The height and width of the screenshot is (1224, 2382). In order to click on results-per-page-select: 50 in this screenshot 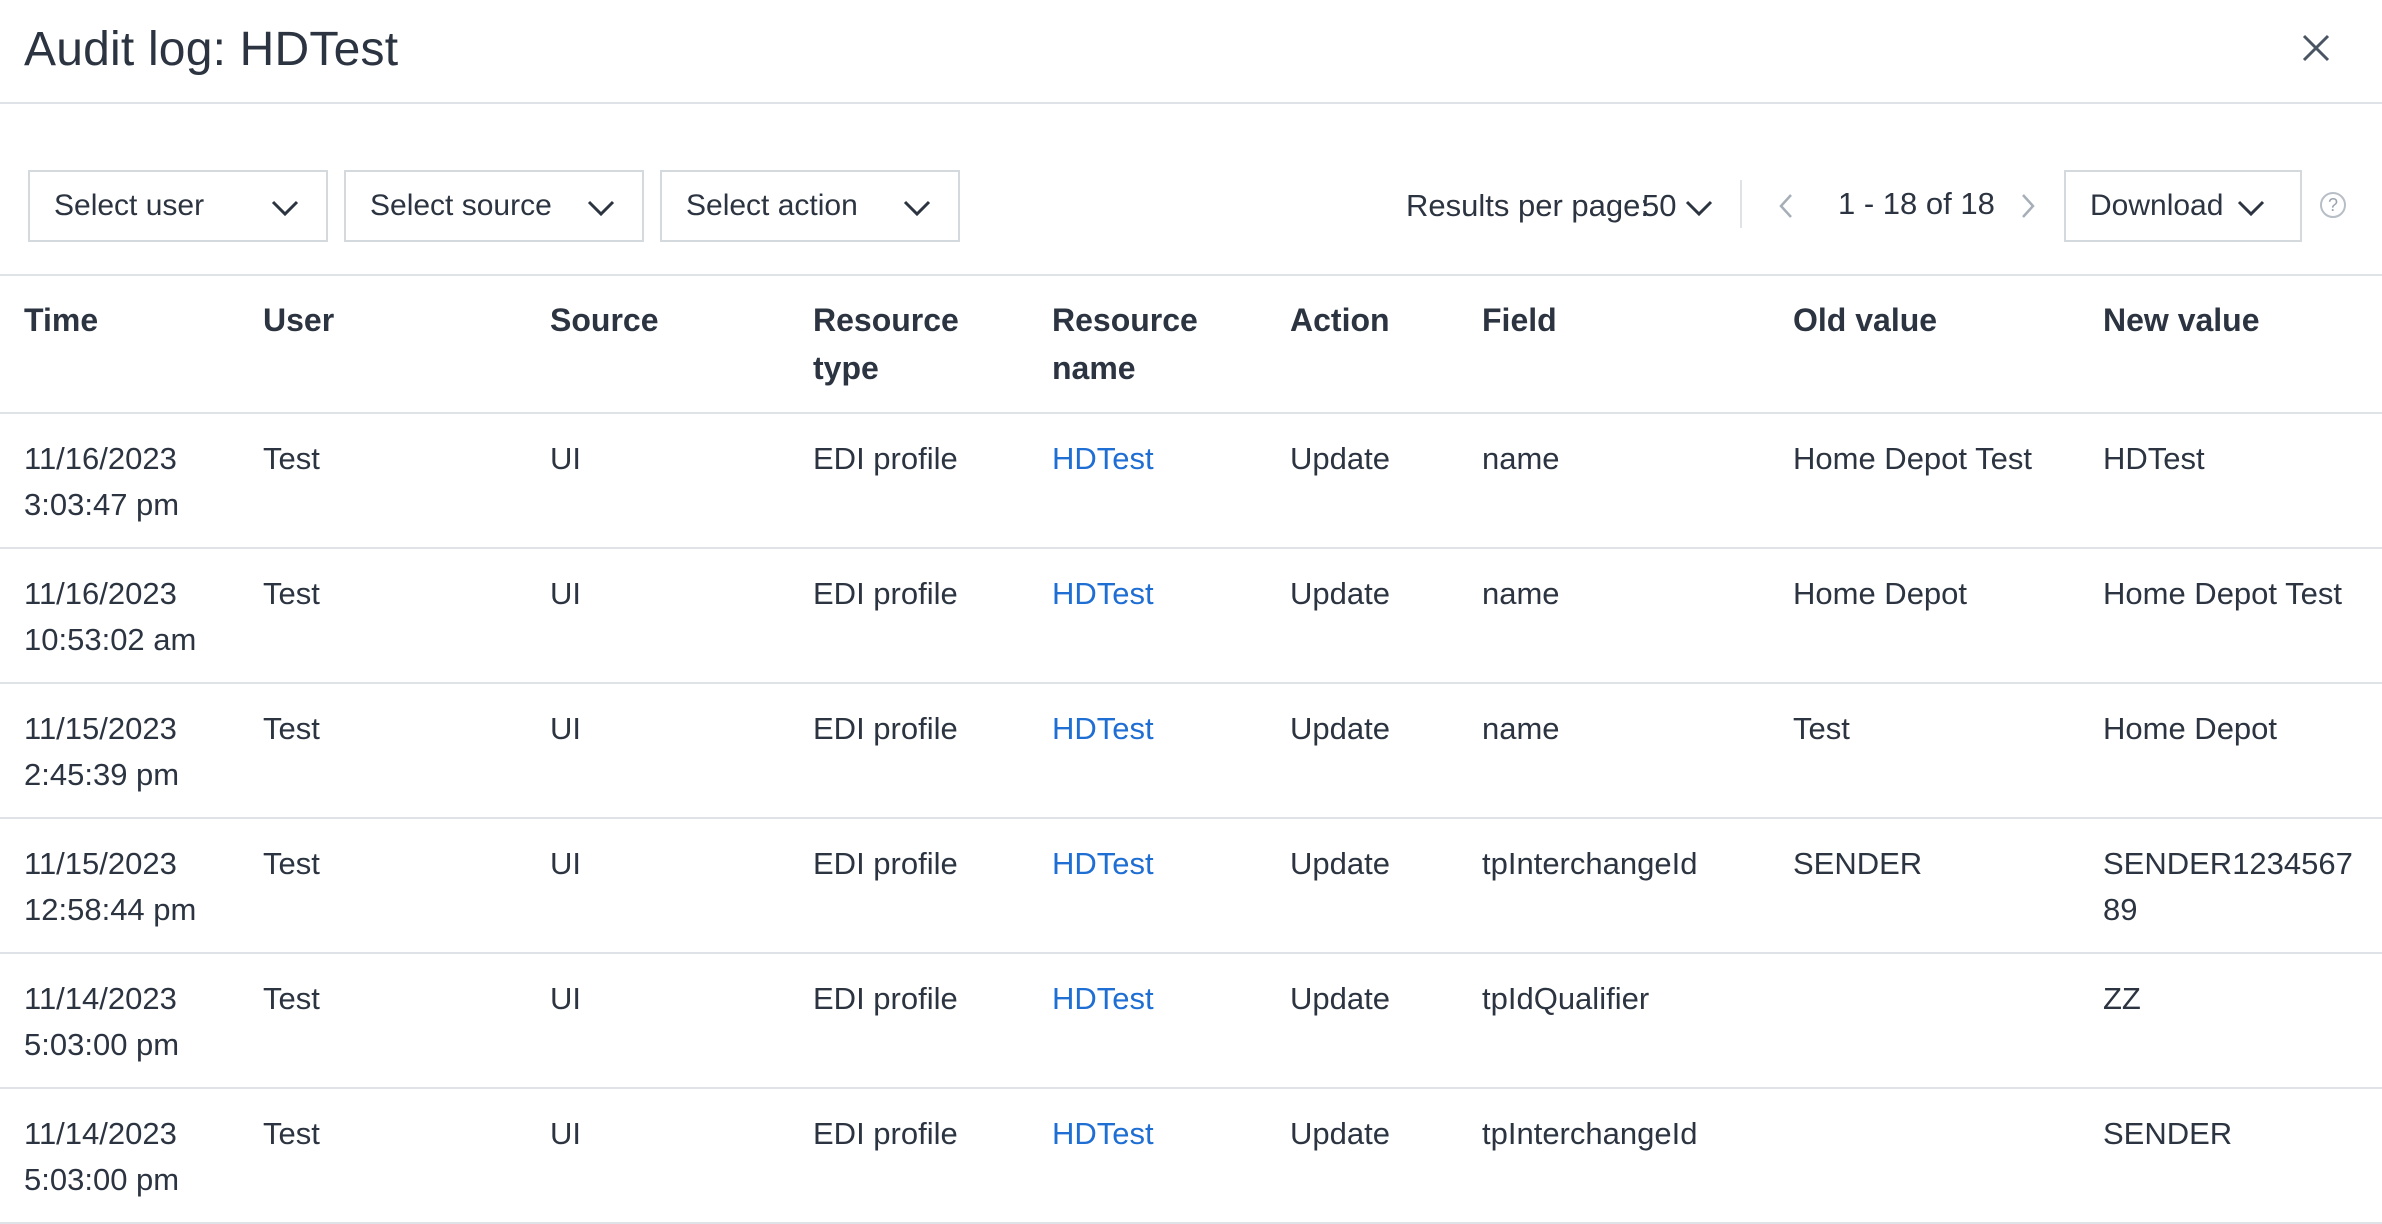, I will do `click(1659, 206)`.